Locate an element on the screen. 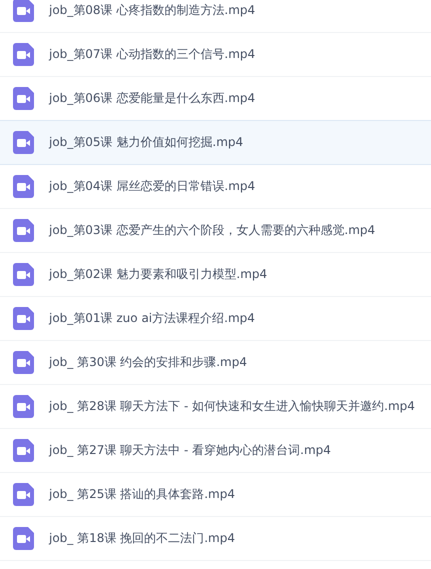 The width and height of the screenshot is (431, 569). file-row: job_ 第25课 搭讪的具体套路.mp4 is located at coordinates (215, 494).